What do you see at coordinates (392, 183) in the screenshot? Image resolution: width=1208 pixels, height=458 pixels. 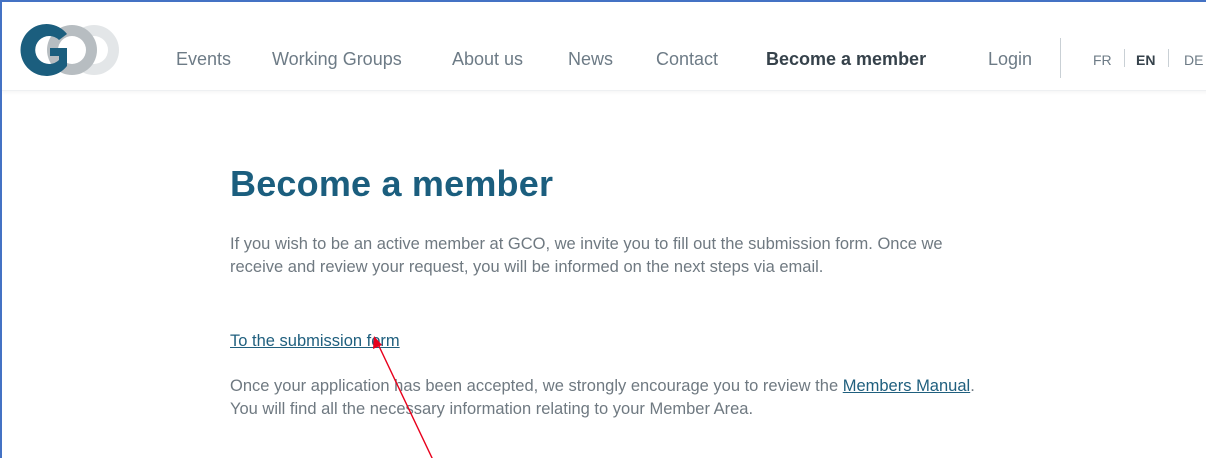 I see `page-title: Become a member` at bounding box center [392, 183].